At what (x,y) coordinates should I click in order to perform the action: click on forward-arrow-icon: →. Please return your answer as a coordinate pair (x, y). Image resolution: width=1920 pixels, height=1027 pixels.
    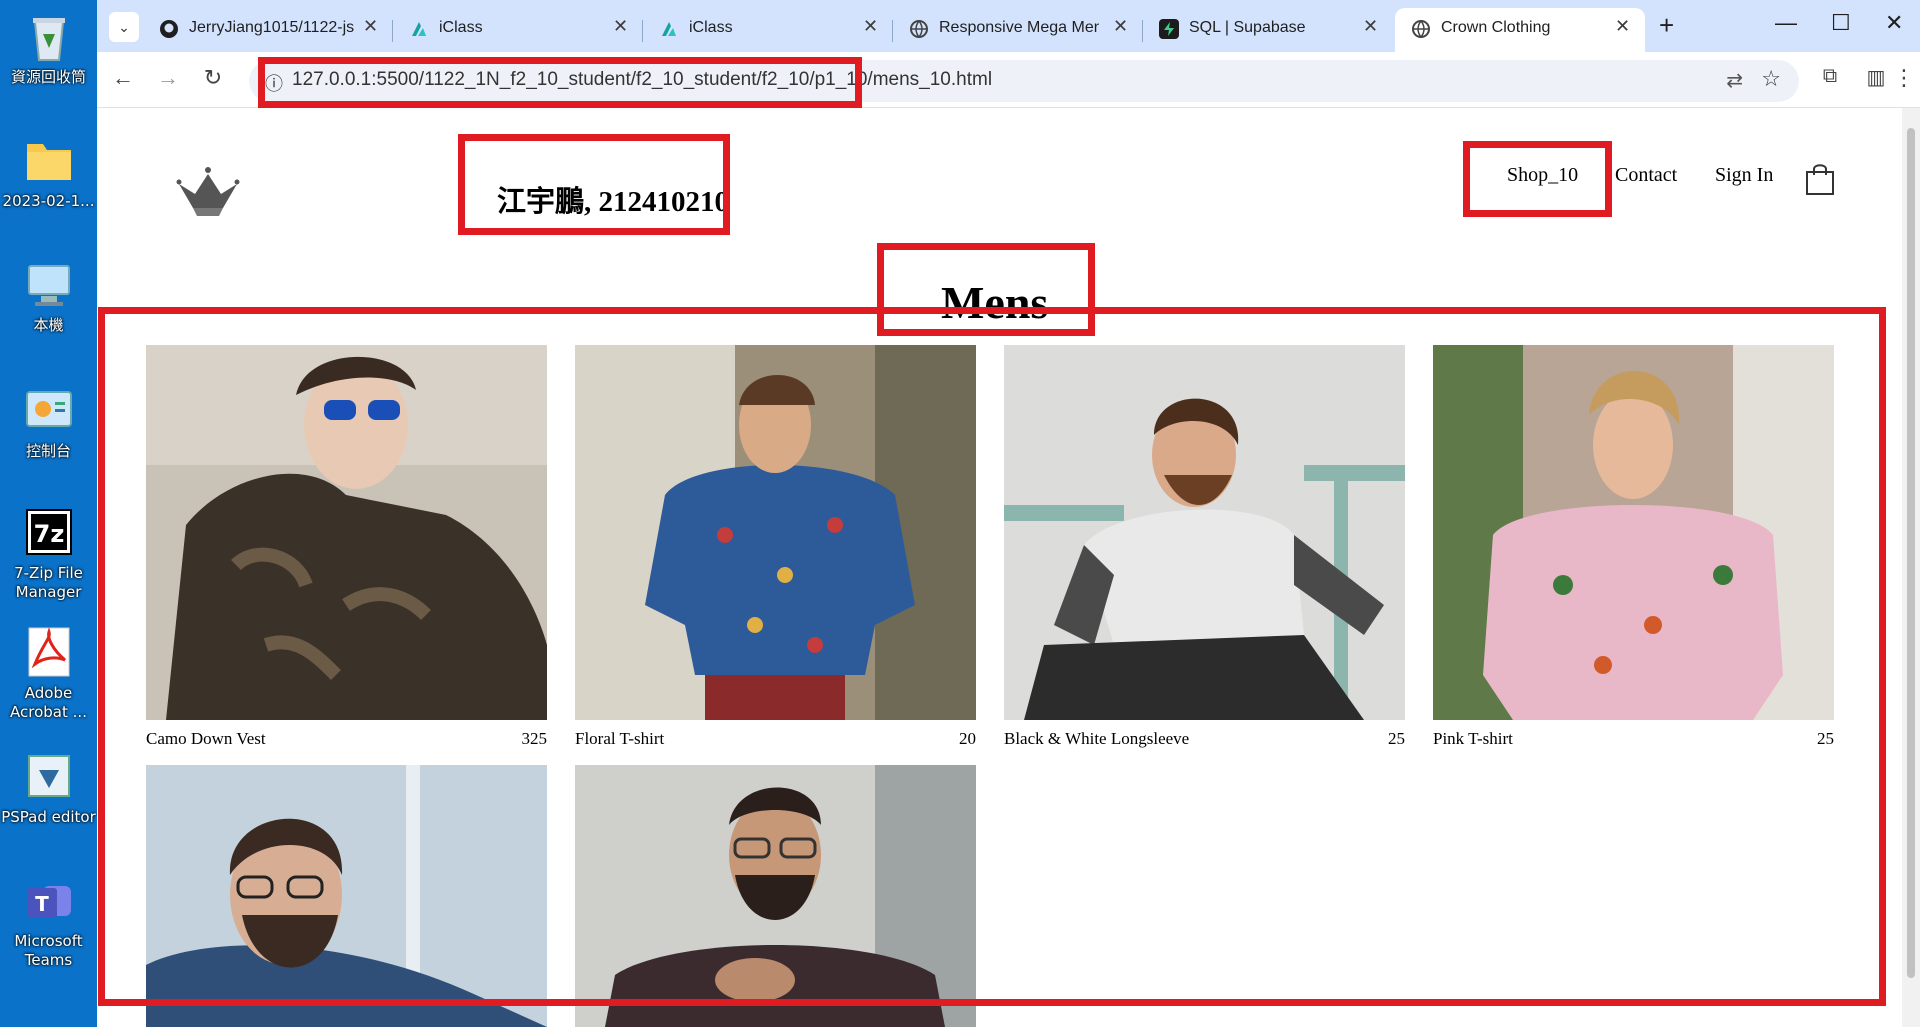
    Looking at the image, I should click on (168, 78).